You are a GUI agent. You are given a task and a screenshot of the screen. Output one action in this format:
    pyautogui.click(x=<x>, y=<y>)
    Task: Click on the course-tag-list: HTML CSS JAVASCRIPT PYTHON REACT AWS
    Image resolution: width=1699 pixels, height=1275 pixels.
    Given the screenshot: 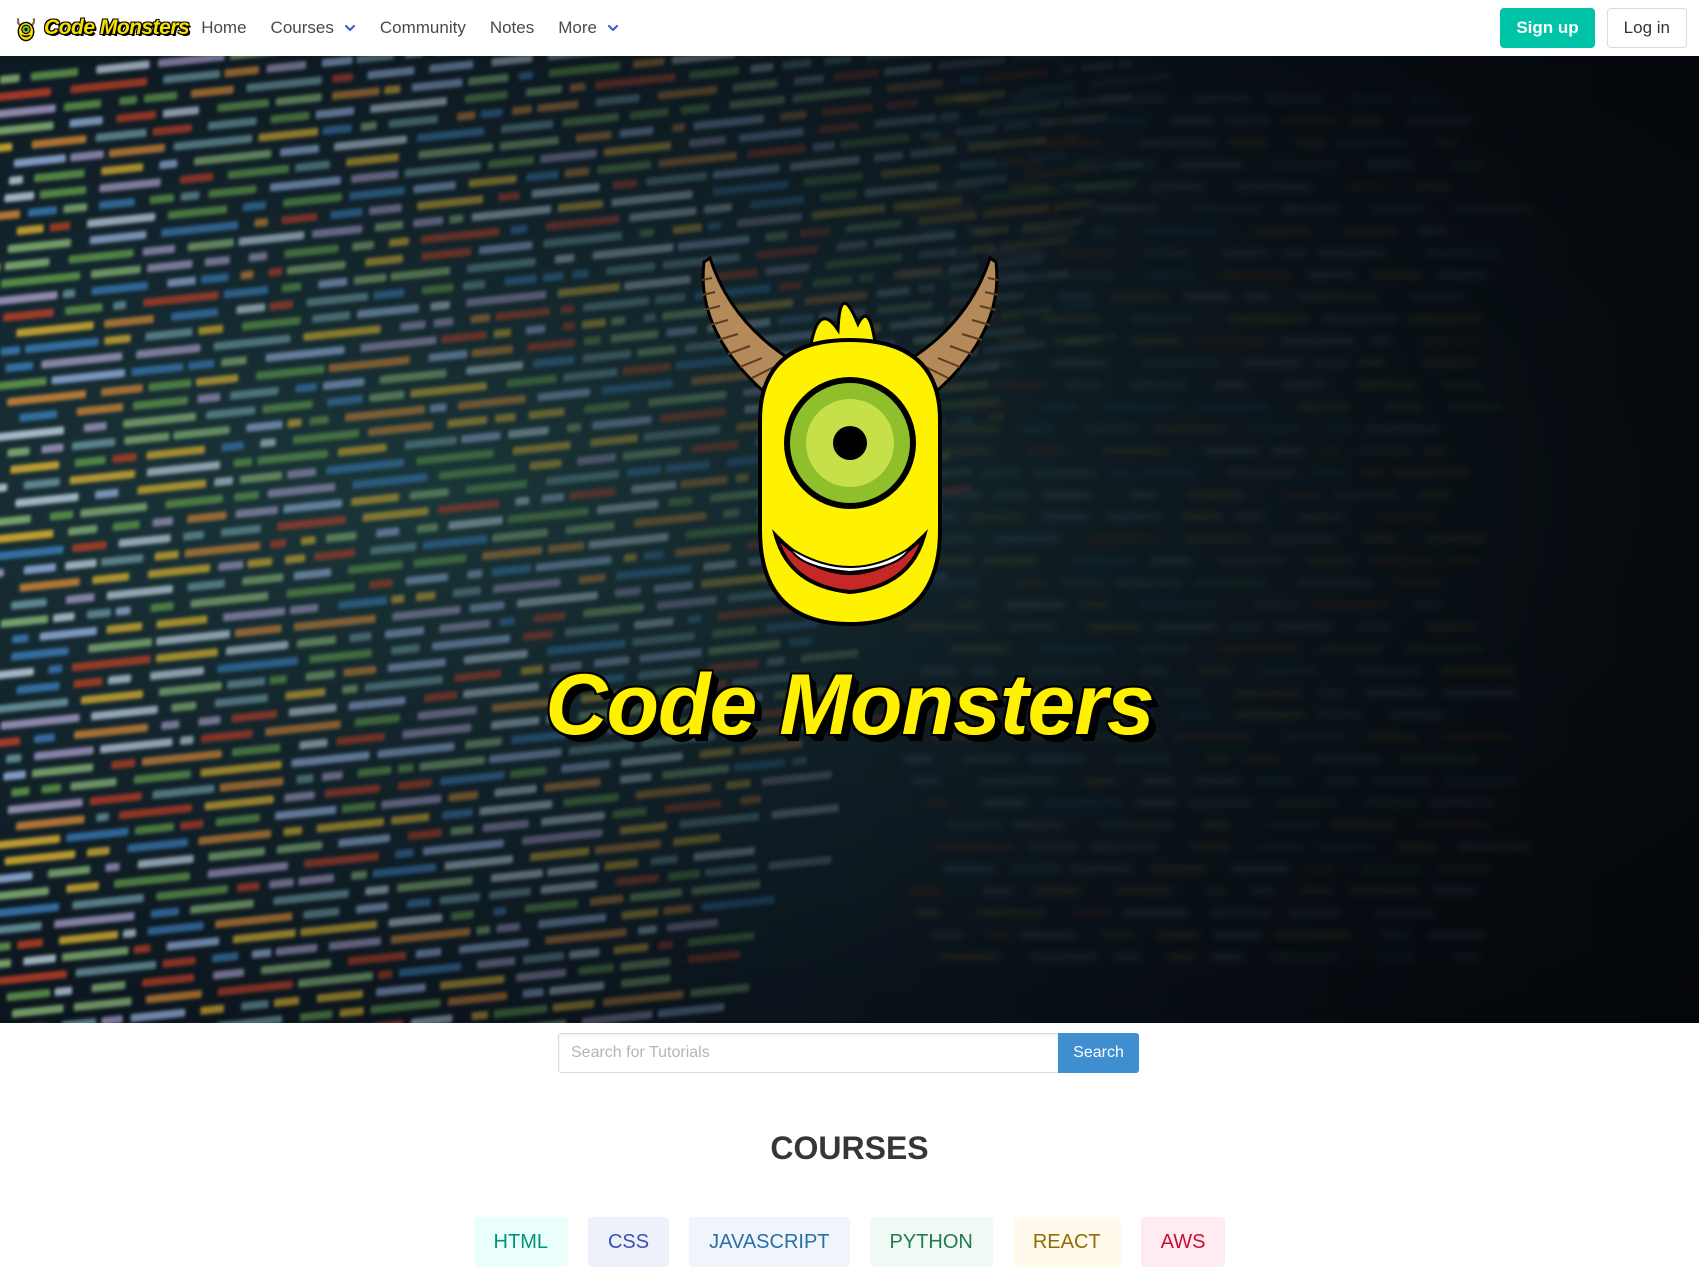 What is the action you would take?
    pyautogui.click(x=849, y=1242)
    